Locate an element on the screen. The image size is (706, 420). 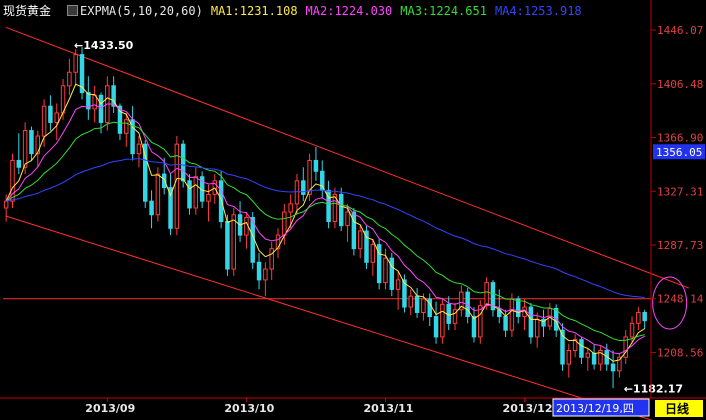
current-price-label: 1356.05 is located at coordinates (679, 152).